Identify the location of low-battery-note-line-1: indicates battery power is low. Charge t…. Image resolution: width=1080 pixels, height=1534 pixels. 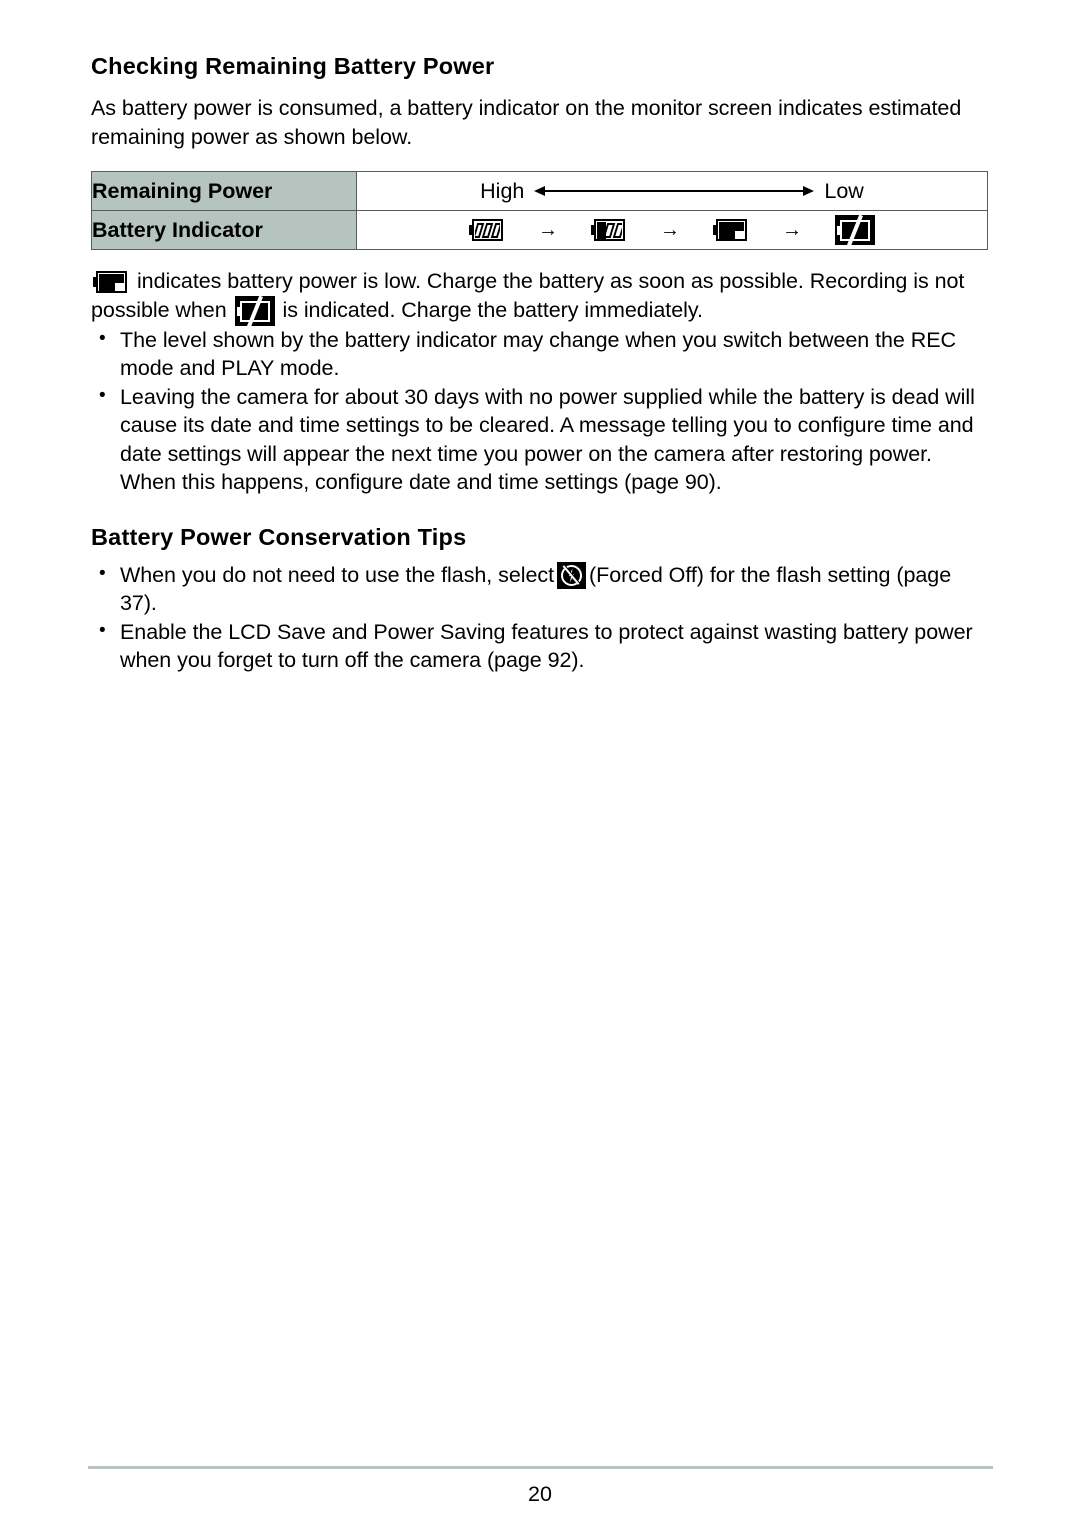
(447, 281).